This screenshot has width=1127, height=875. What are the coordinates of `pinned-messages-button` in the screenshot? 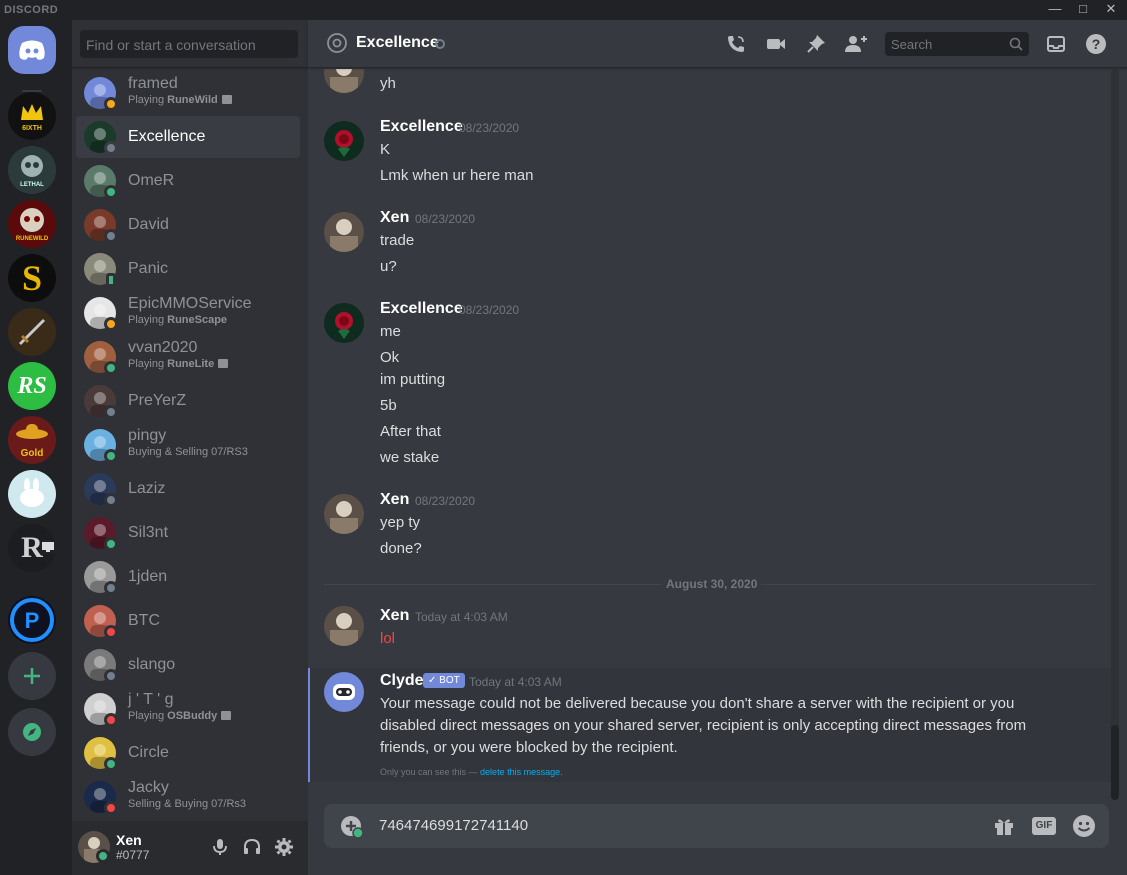 It's located at (816, 44).